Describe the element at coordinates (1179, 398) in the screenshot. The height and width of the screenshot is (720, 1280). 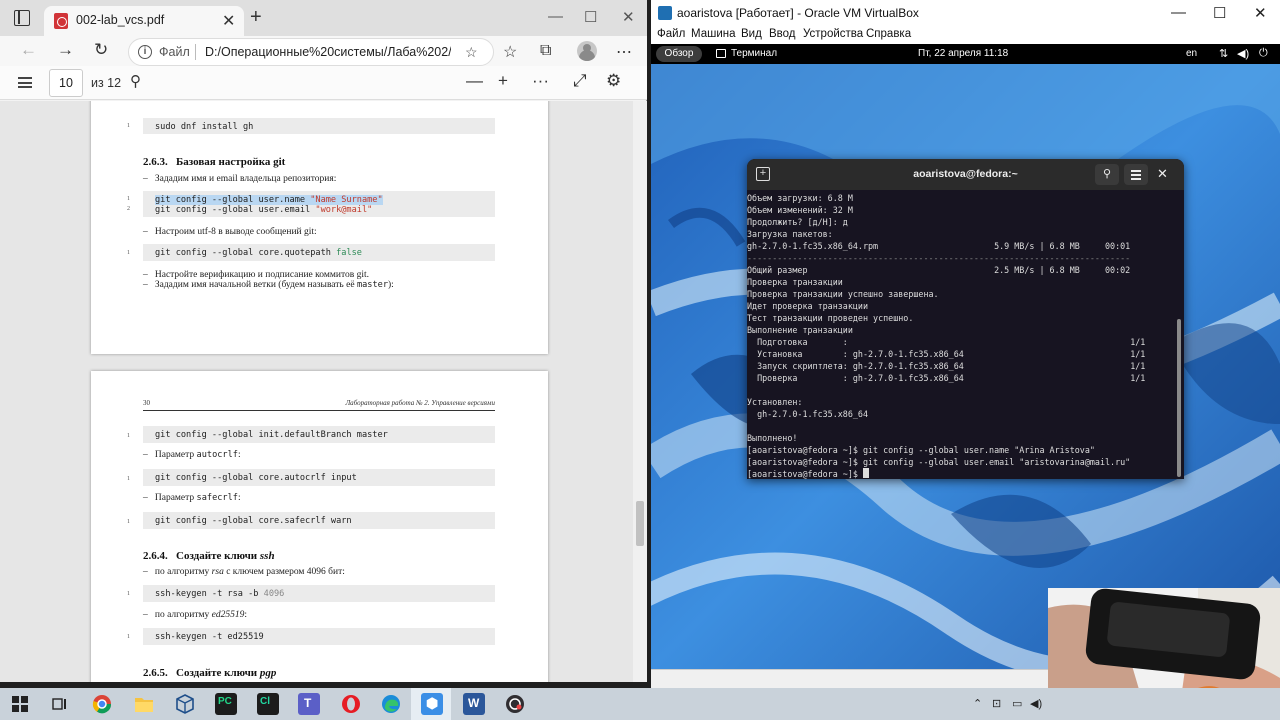
I see `terminal-scrollbar` at that location.